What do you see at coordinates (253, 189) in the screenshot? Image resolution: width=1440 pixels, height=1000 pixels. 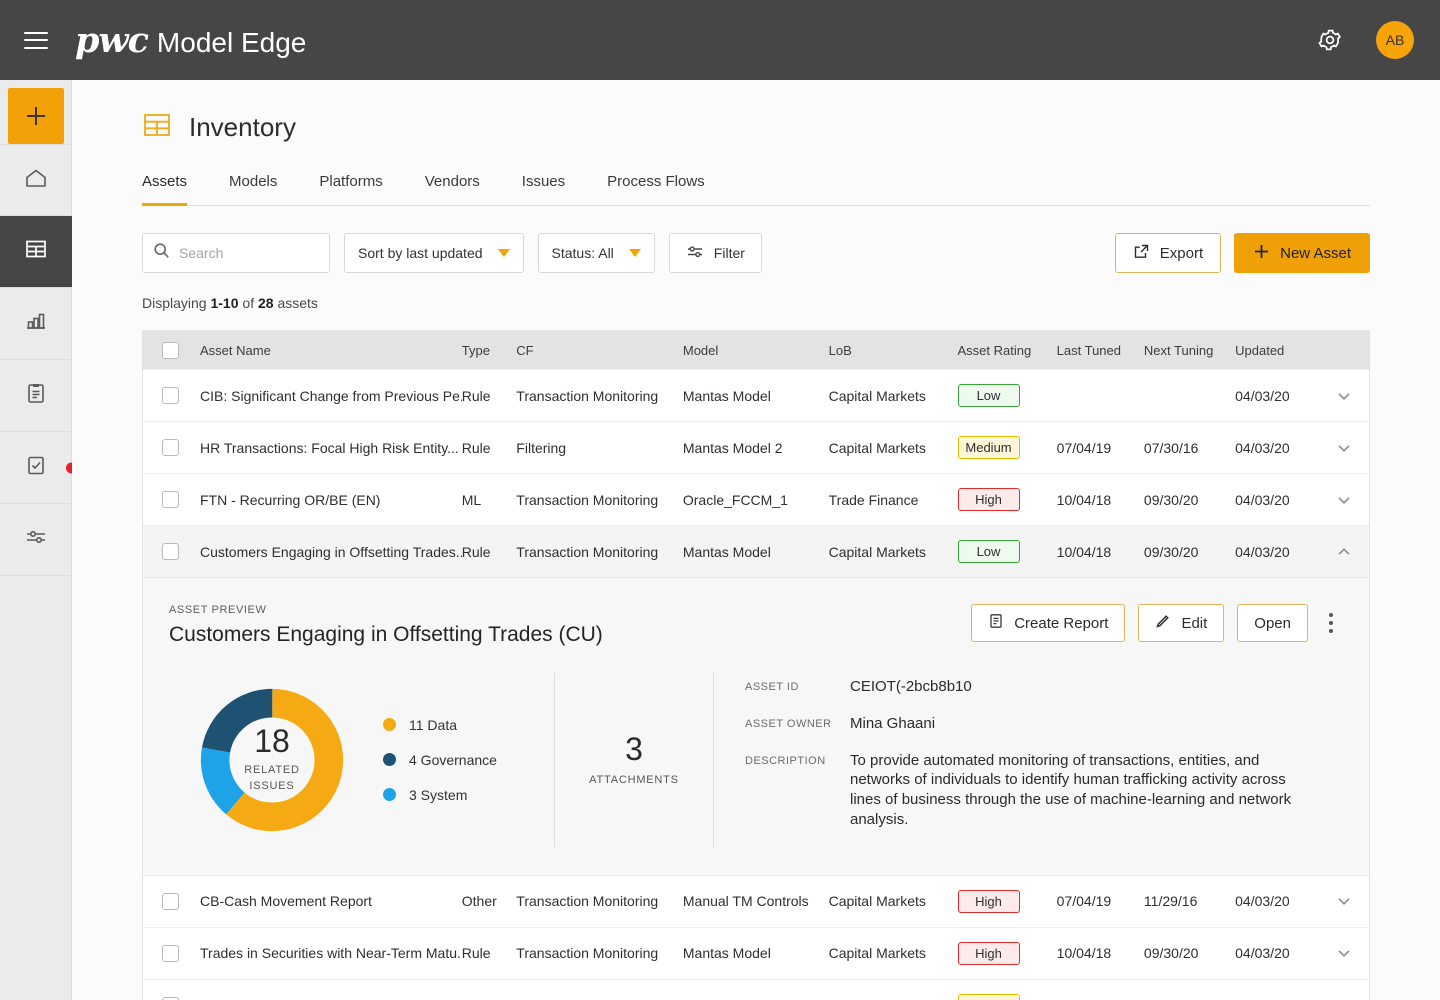 I see `tab-models: Models` at bounding box center [253, 189].